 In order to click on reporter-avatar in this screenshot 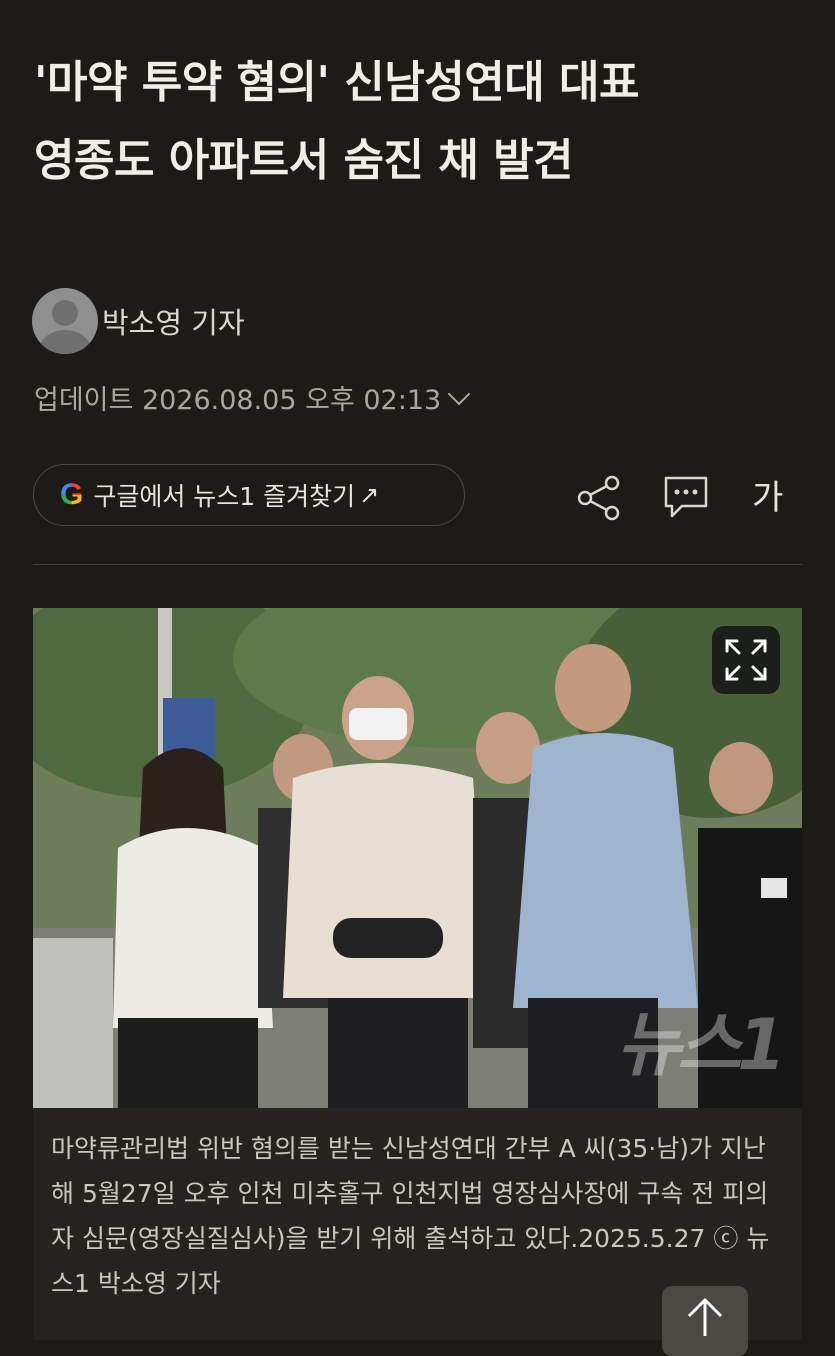, I will do `click(65, 321)`.